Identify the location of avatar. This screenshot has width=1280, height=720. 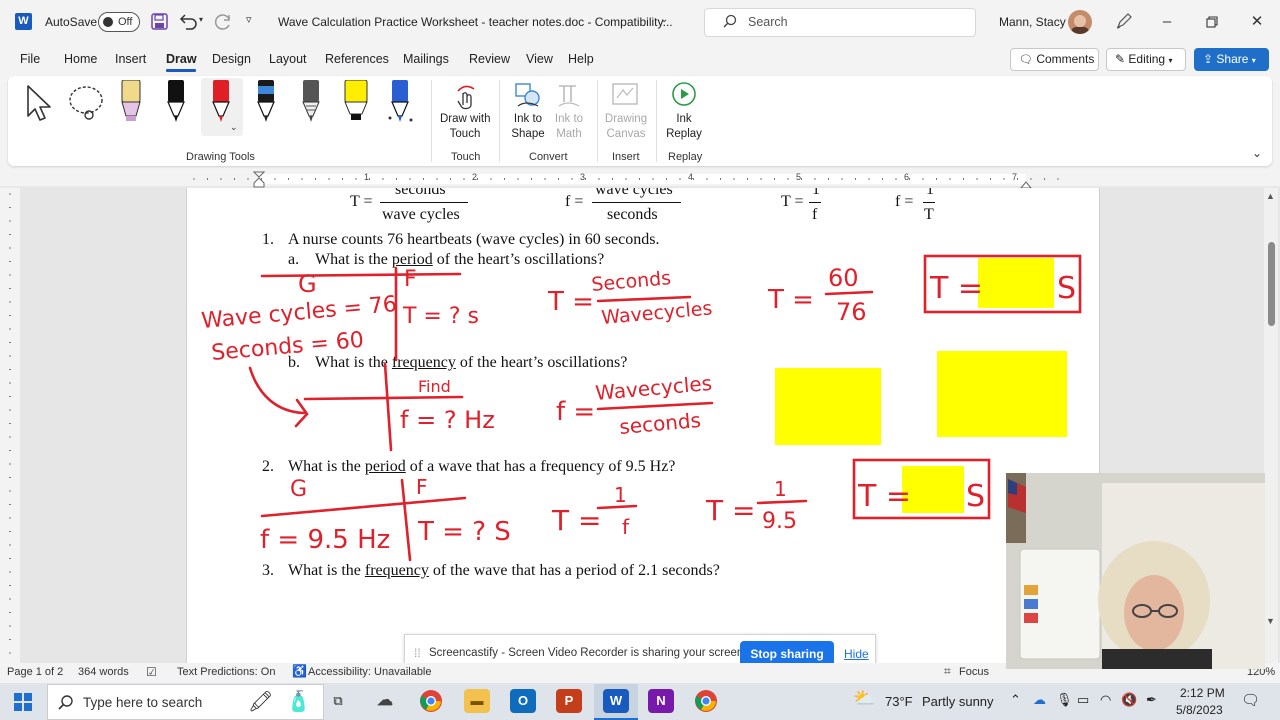
(1080, 22).